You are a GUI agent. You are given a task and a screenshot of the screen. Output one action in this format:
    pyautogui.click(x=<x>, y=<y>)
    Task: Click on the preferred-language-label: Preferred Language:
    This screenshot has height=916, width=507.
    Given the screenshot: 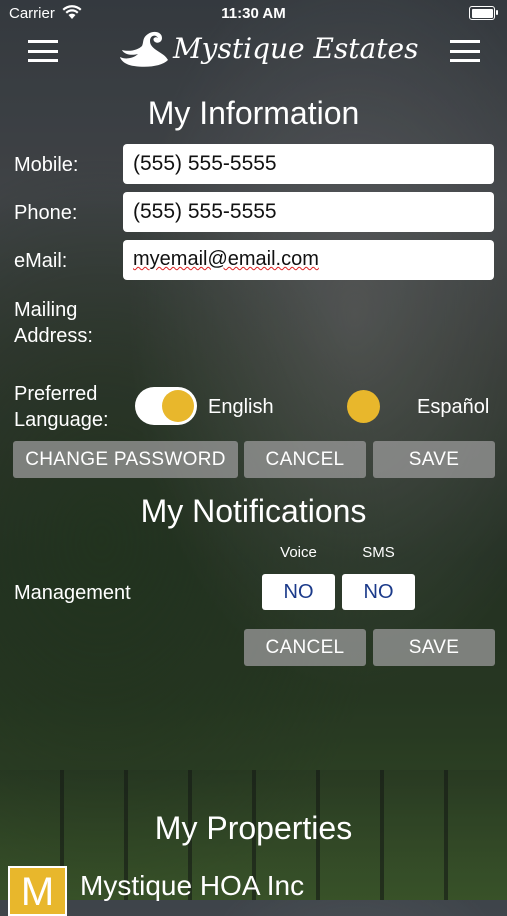 What is the action you would take?
    pyautogui.click(x=61, y=407)
    